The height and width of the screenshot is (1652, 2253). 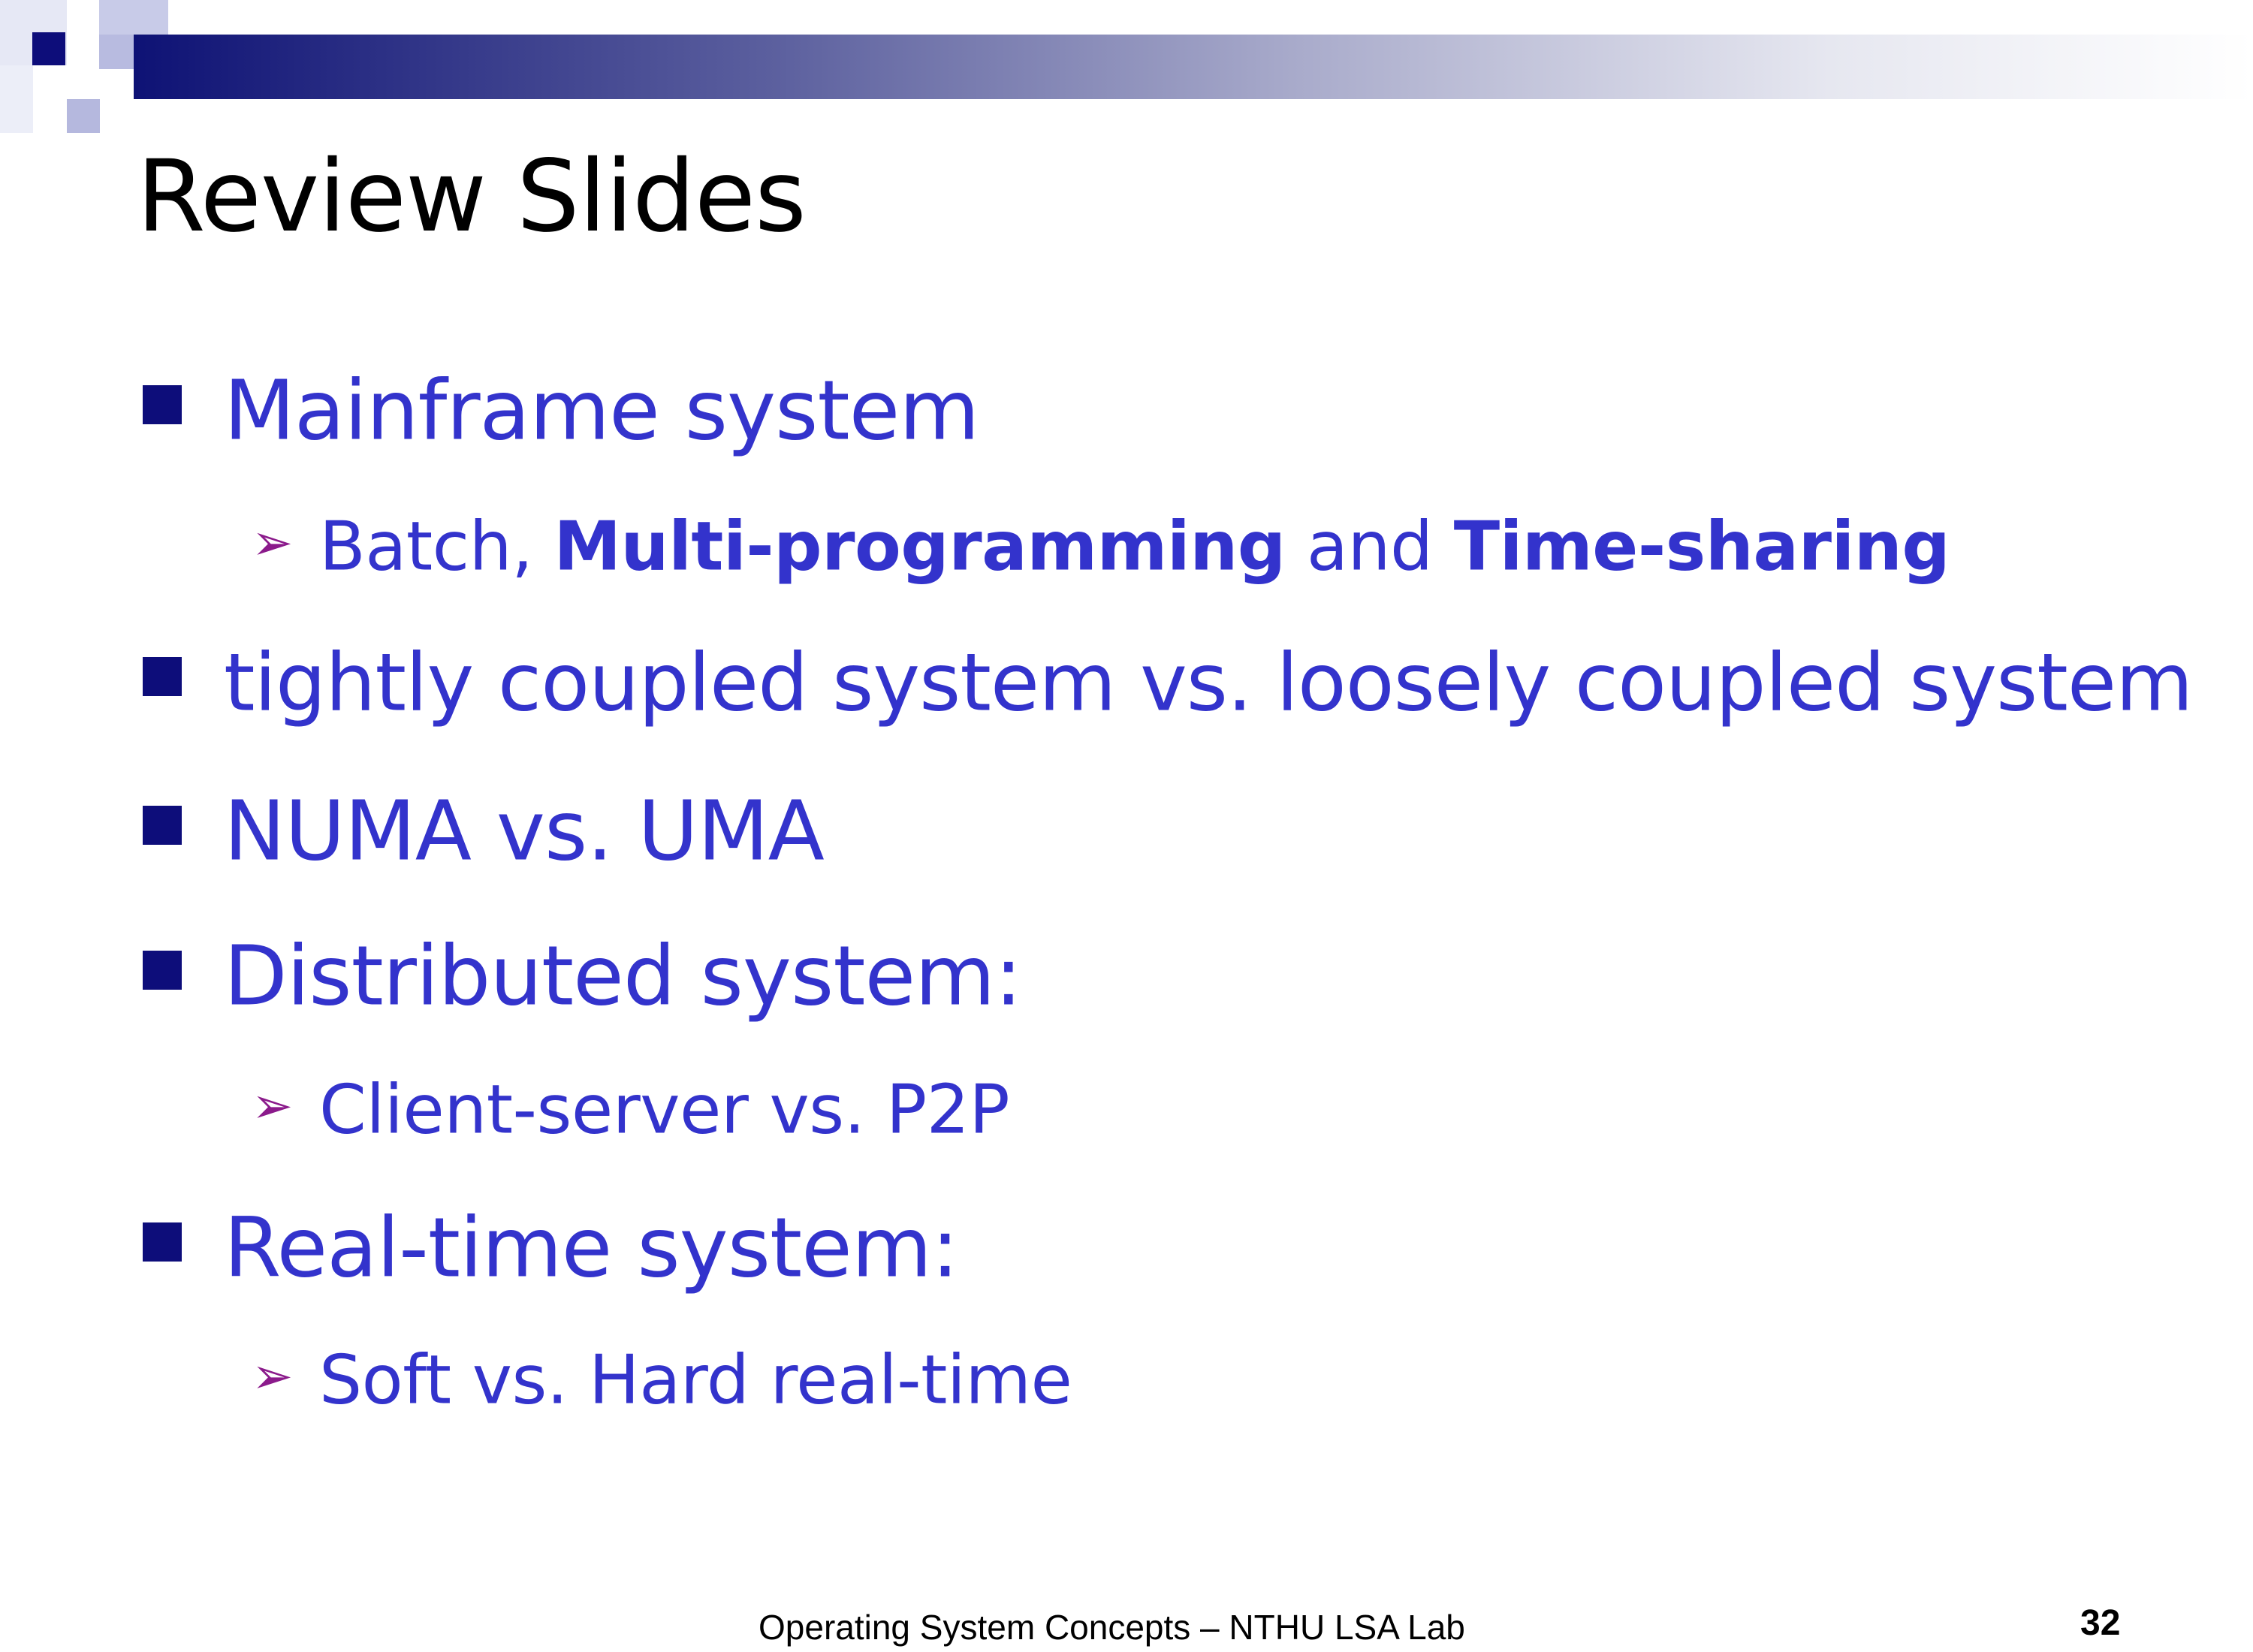 I want to click on header-gradient-bar, so click(x=1193, y=67).